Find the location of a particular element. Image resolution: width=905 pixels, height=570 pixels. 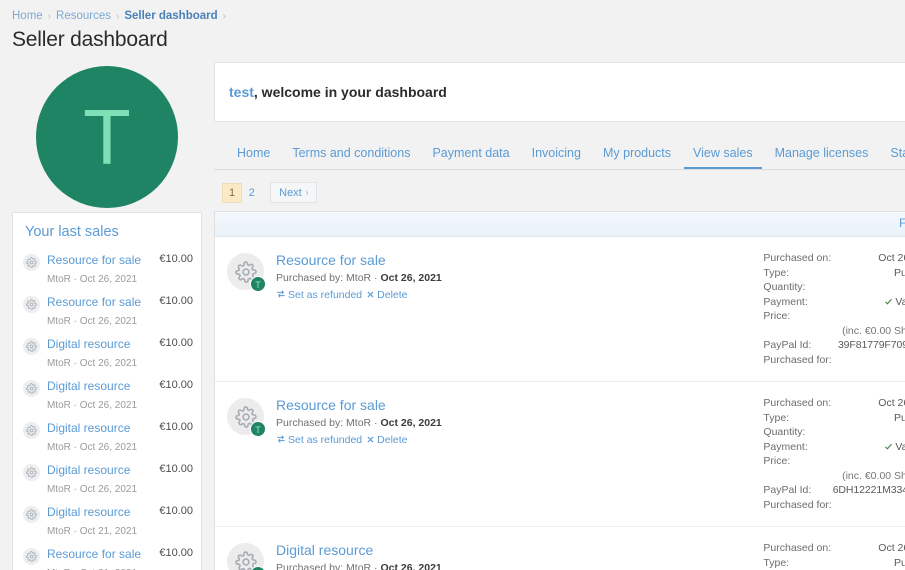

detail-paypal-id-label: PayPal Id: is located at coordinates (787, 345).